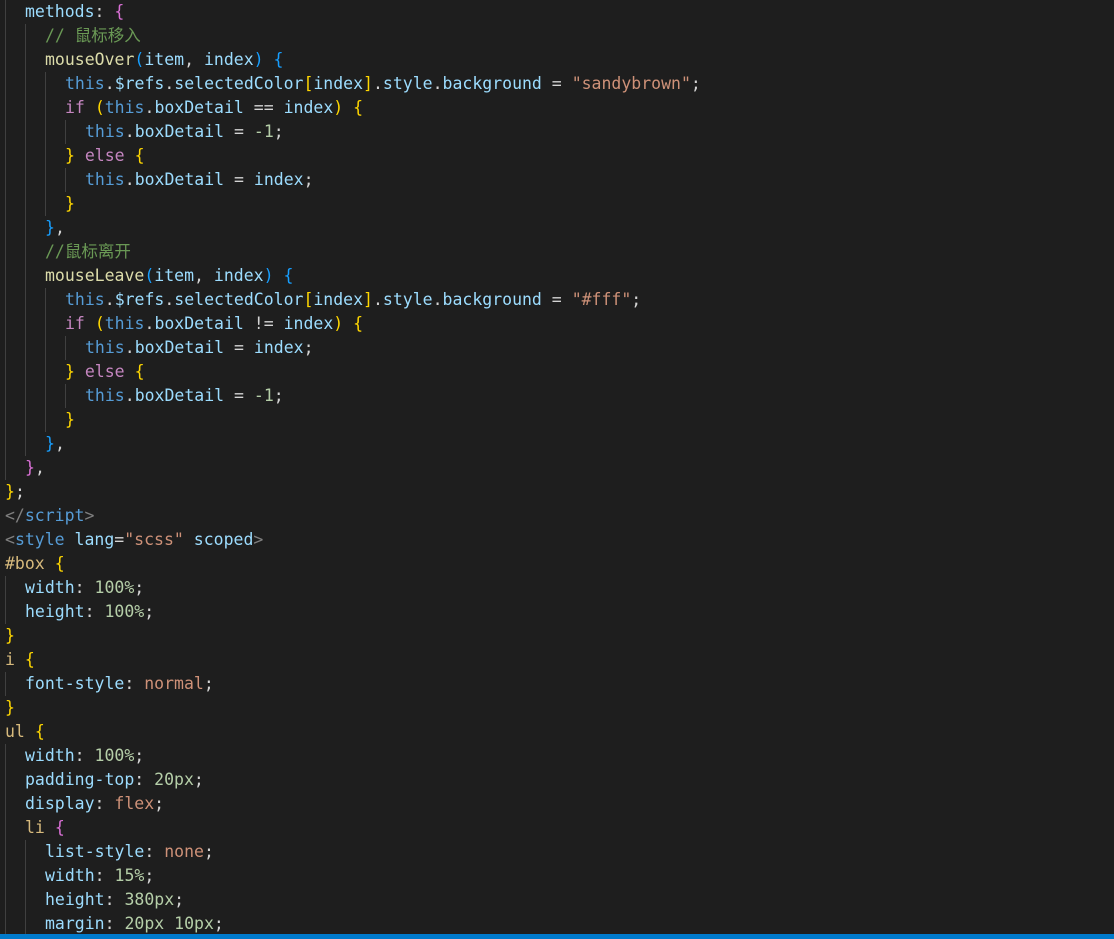 The width and height of the screenshot is (1114, 939). What do you see at coordinates (149, 899) in the screenshot?
I see `code-token-number: 380px` at bounding box center [149, 899].